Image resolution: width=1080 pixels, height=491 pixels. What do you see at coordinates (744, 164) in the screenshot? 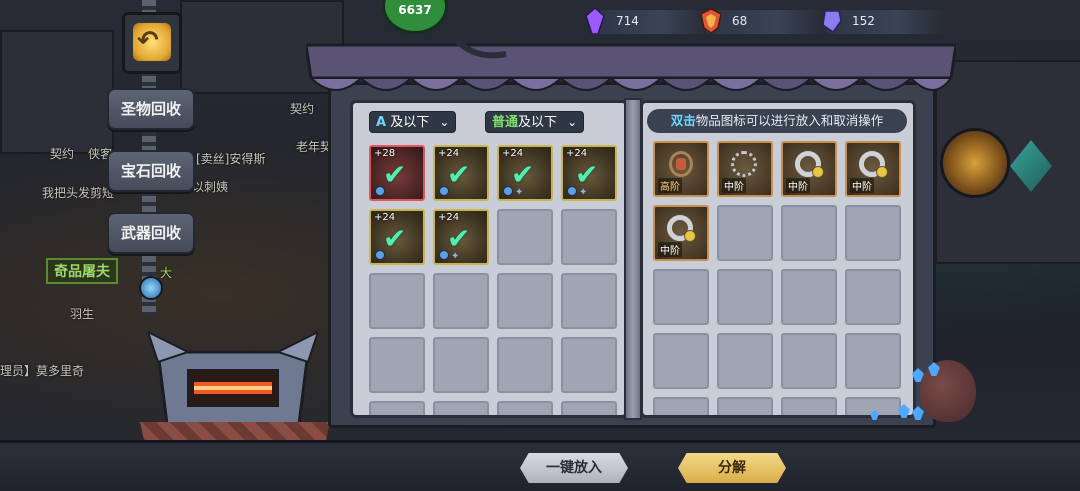
I see `chain-necklace-icon` at bounding box center [744, 164].